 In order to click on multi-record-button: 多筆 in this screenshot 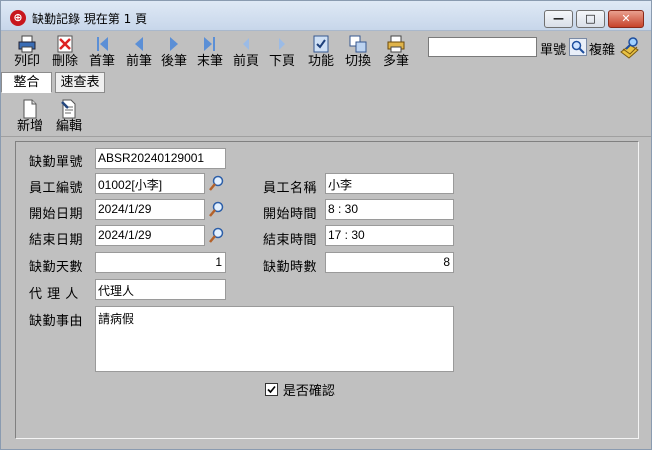, I will do `click(396, 52)`.